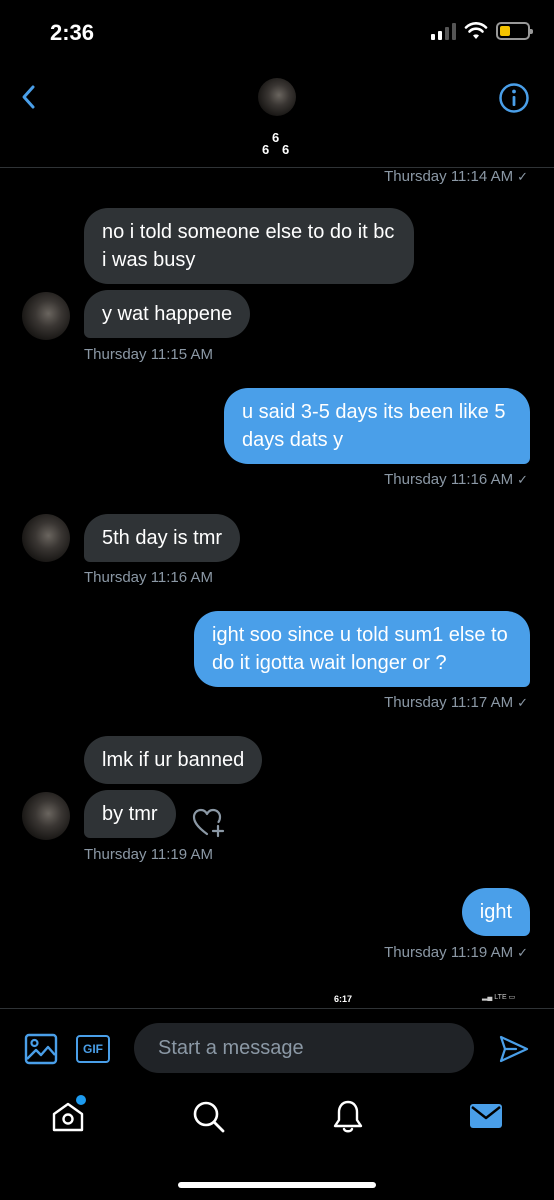 This screenshot has width=554, height=1200. I want to click on status-bar: 2:36, so click(277, 35).